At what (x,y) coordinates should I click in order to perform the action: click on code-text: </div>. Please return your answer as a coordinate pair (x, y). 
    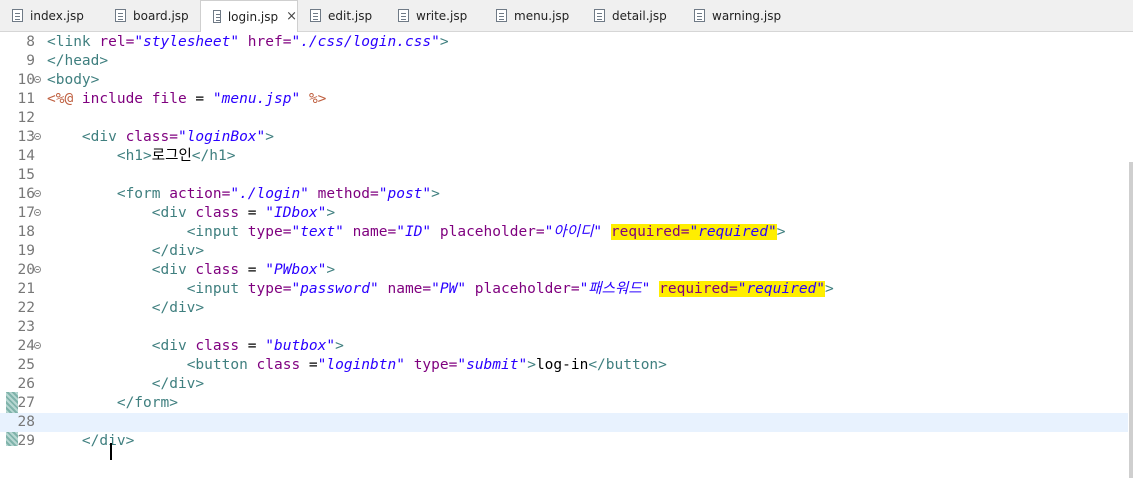
    Looking at the image, I should click on (125, 251).